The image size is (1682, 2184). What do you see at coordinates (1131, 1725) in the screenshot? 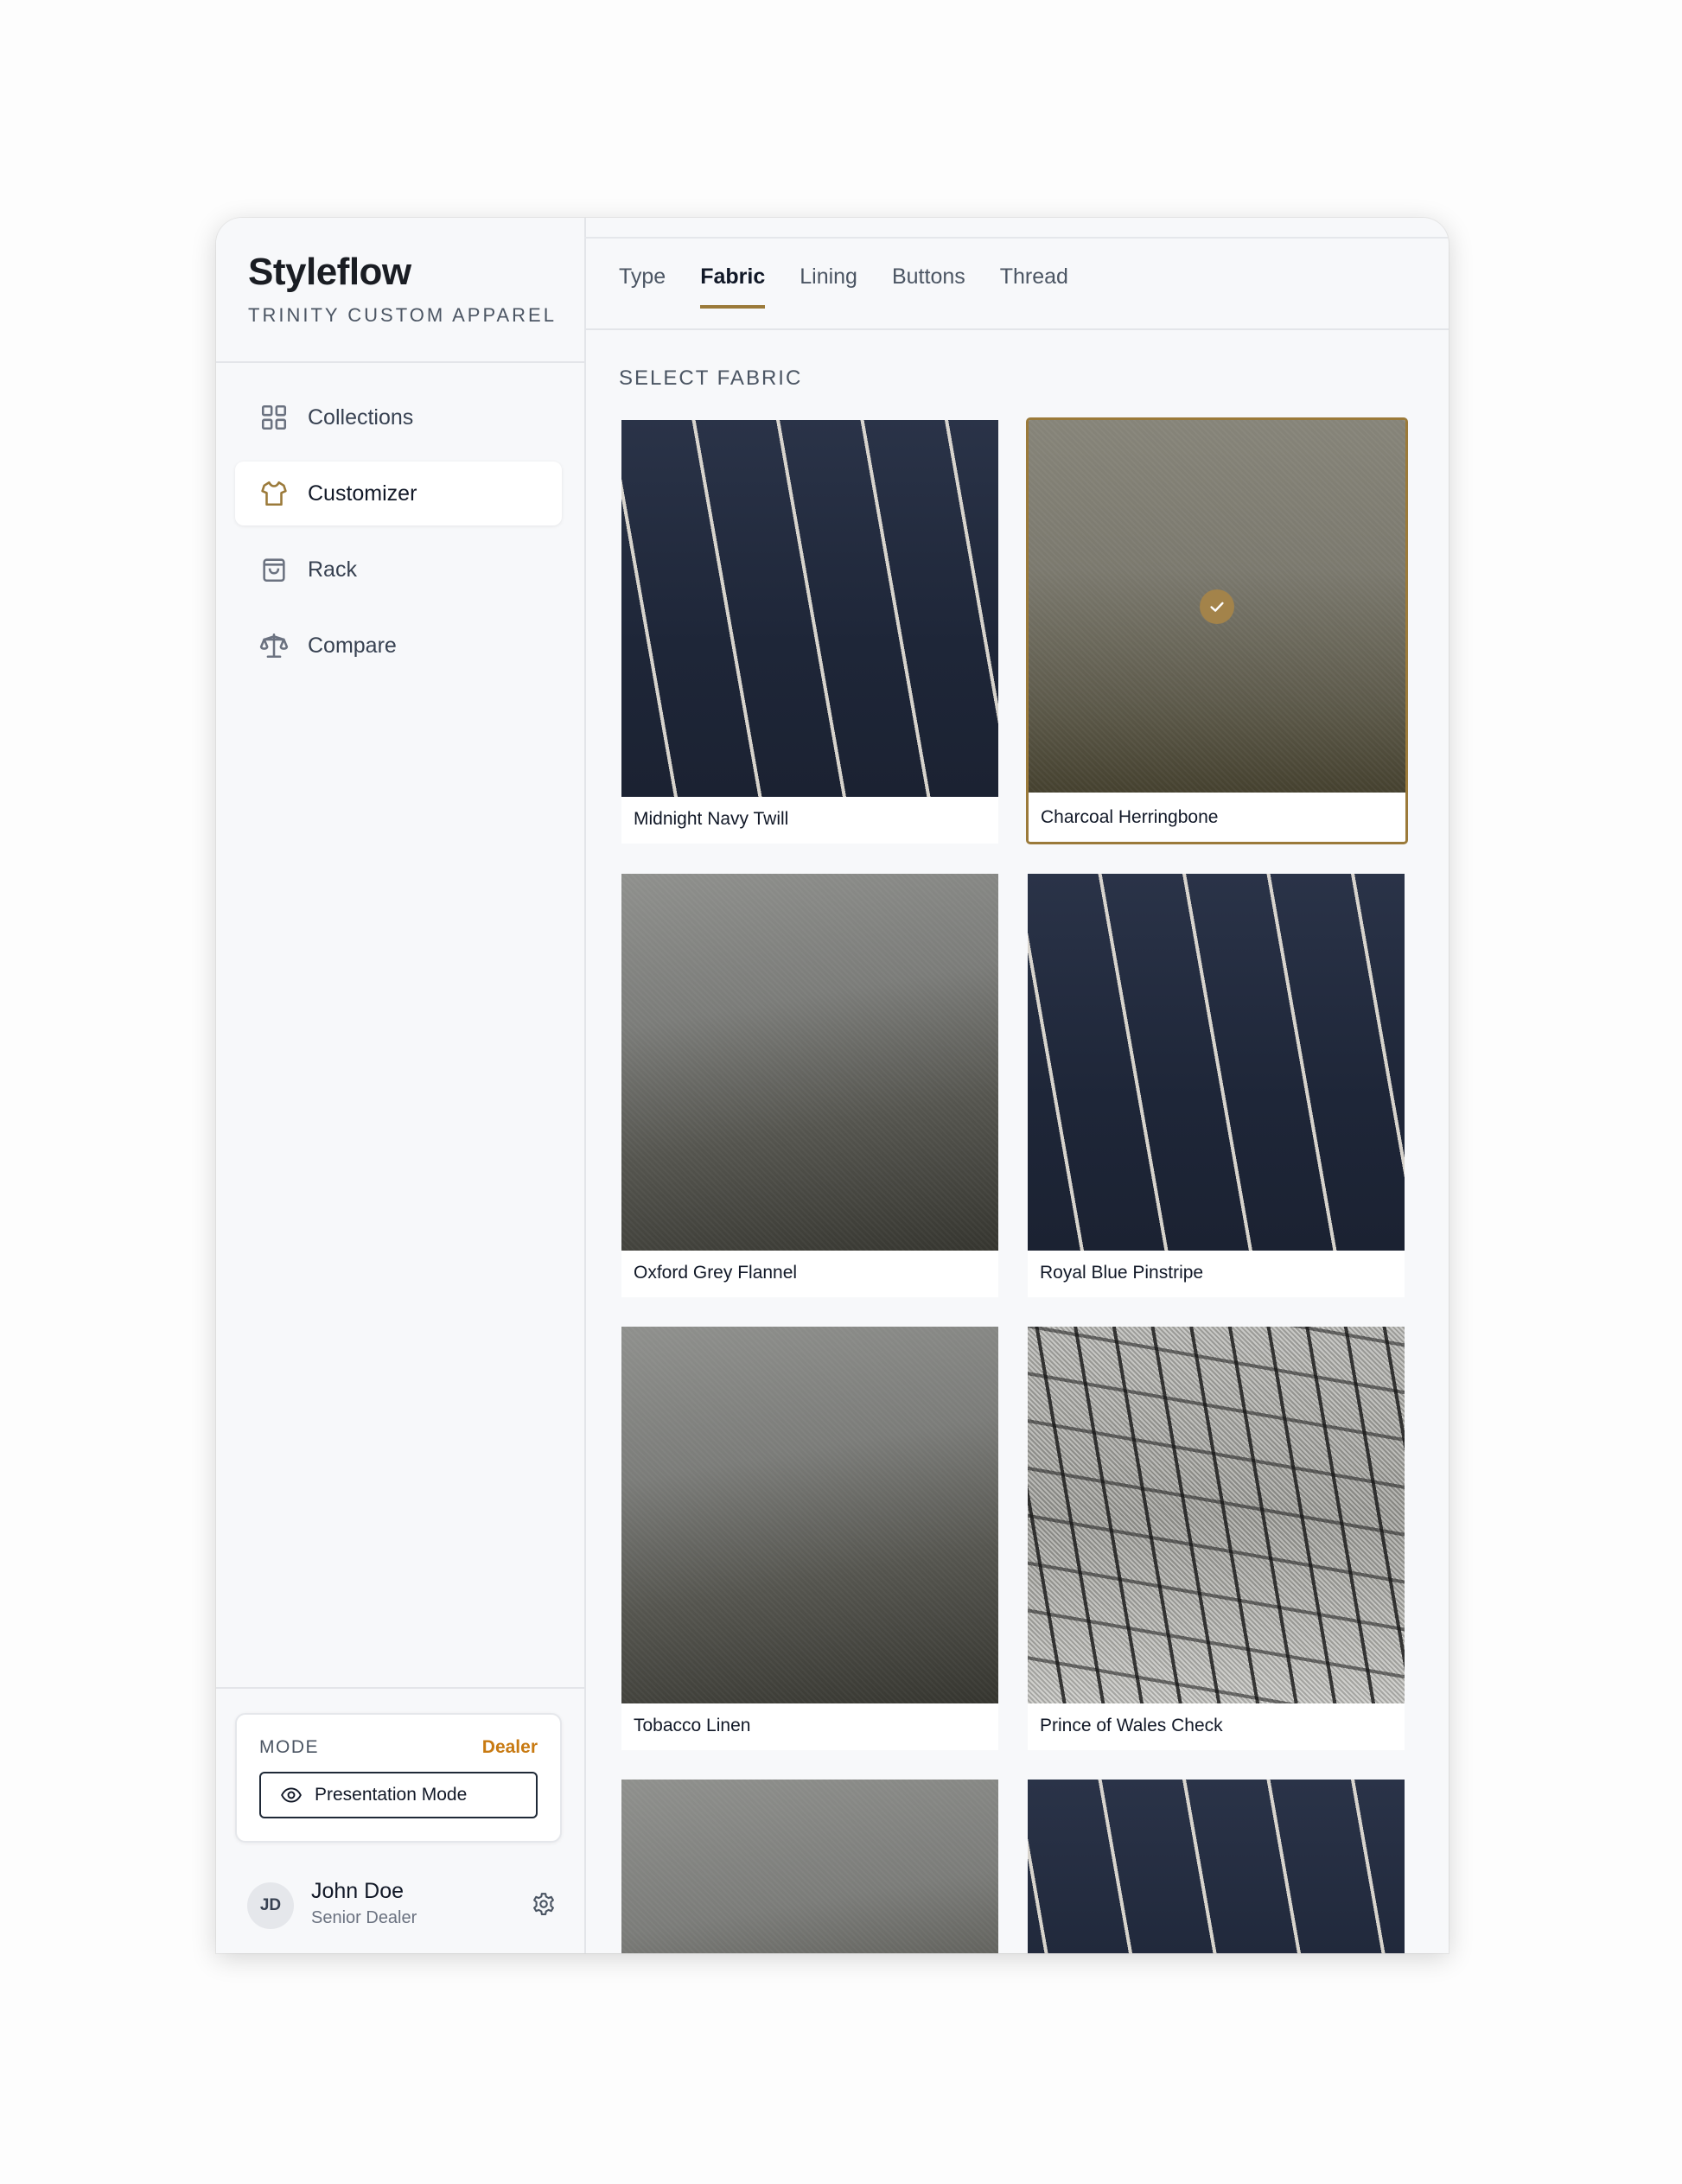
I see `fabric-name: Prince of Wales Check` at bounding box center [1131, 1725].